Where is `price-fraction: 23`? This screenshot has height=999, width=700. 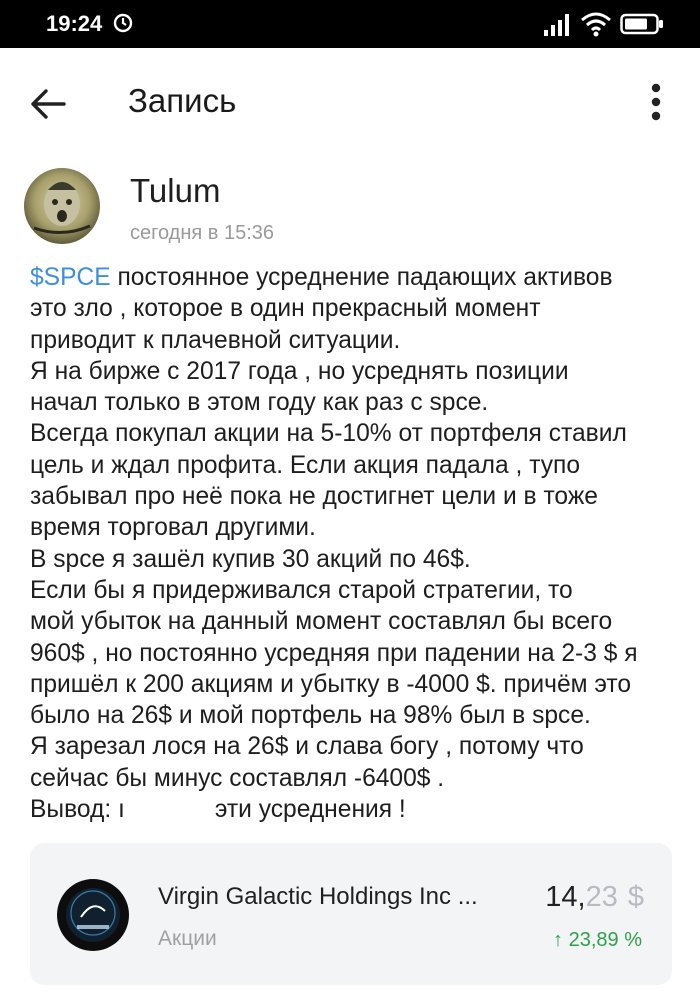
price-fraction: 23 is located at coordinates (601, 897).